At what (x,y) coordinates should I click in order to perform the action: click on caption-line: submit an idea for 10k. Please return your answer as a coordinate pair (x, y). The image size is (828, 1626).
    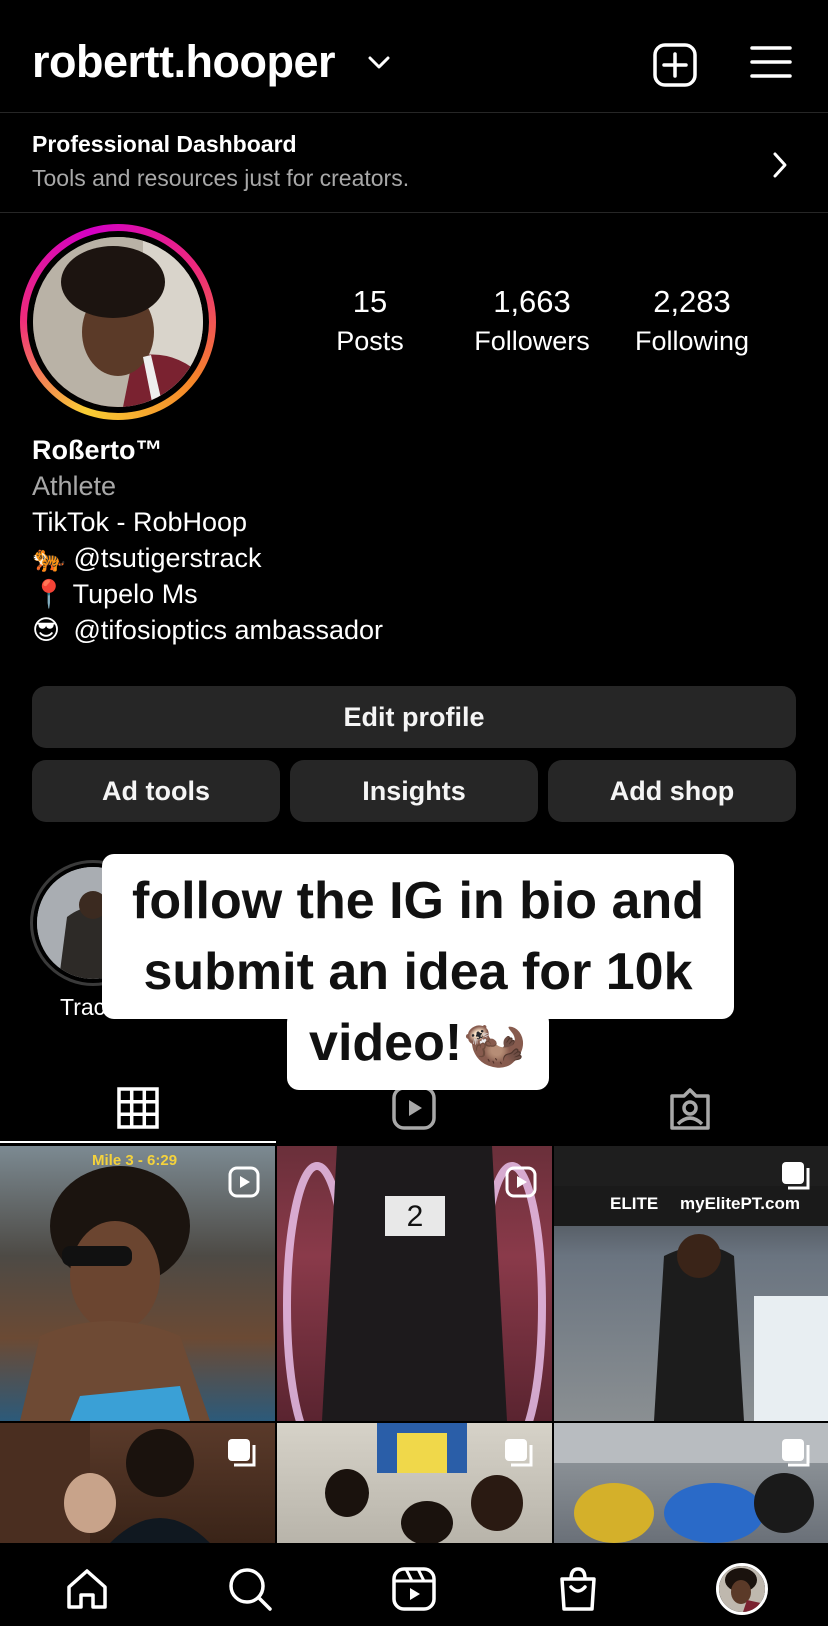
    Looking at the image, I should click on (418, 972).